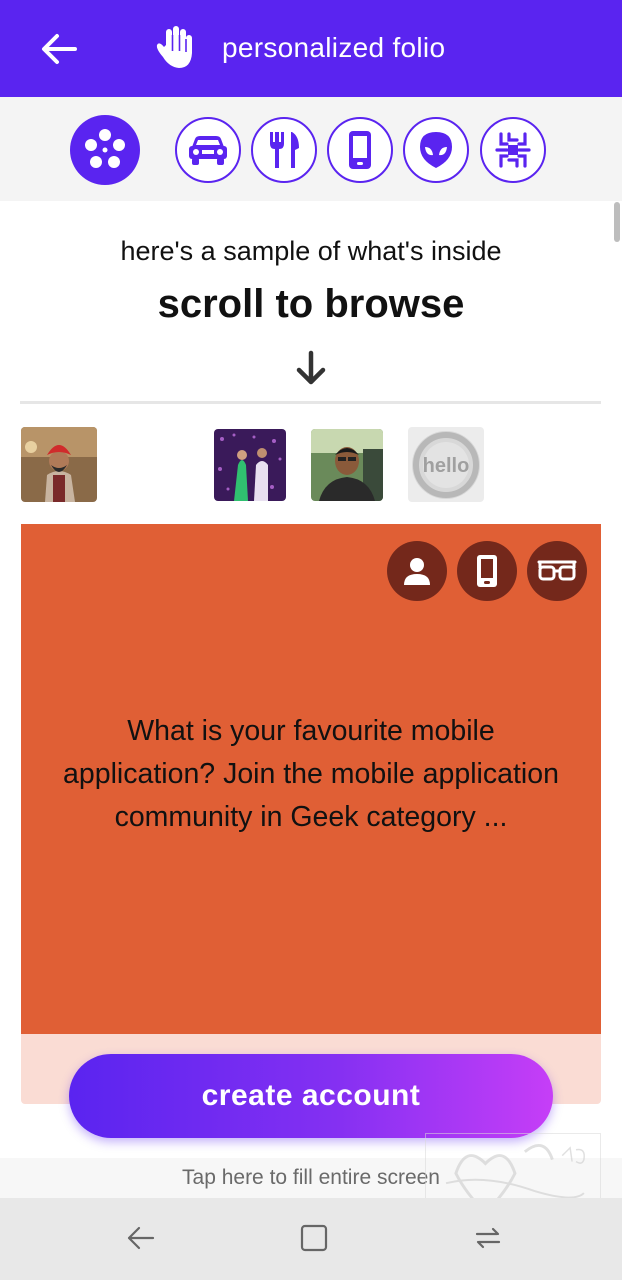 The width and height of the screenshot is (622, 1280). I want to click on card-geek-button, so click(557, 571).